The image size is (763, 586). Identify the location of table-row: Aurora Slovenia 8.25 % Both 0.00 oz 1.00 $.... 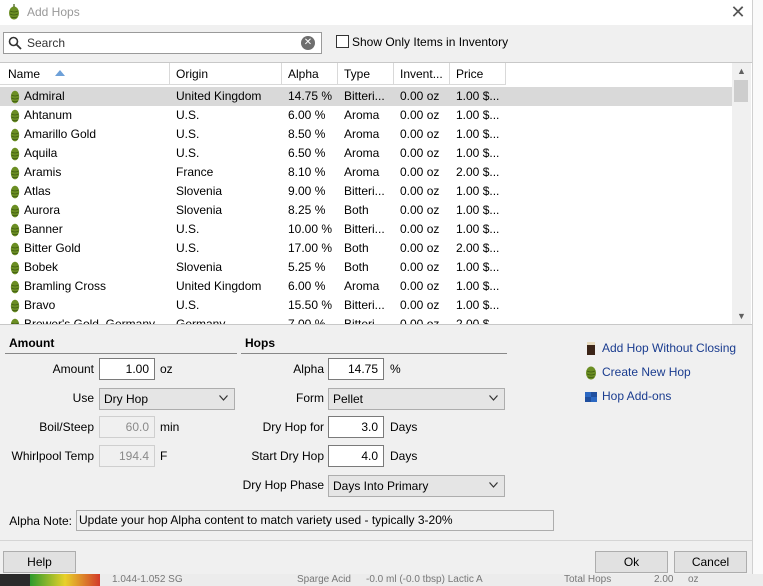
(366, 210).